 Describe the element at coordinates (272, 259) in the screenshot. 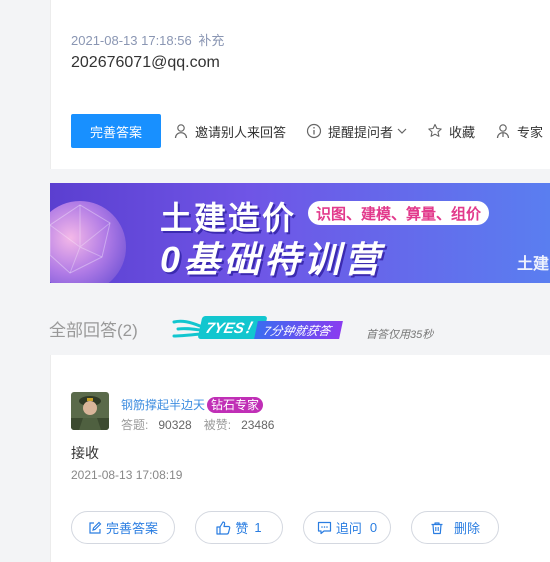

I see `banner-subheadline: 0基础特训营` at that location.